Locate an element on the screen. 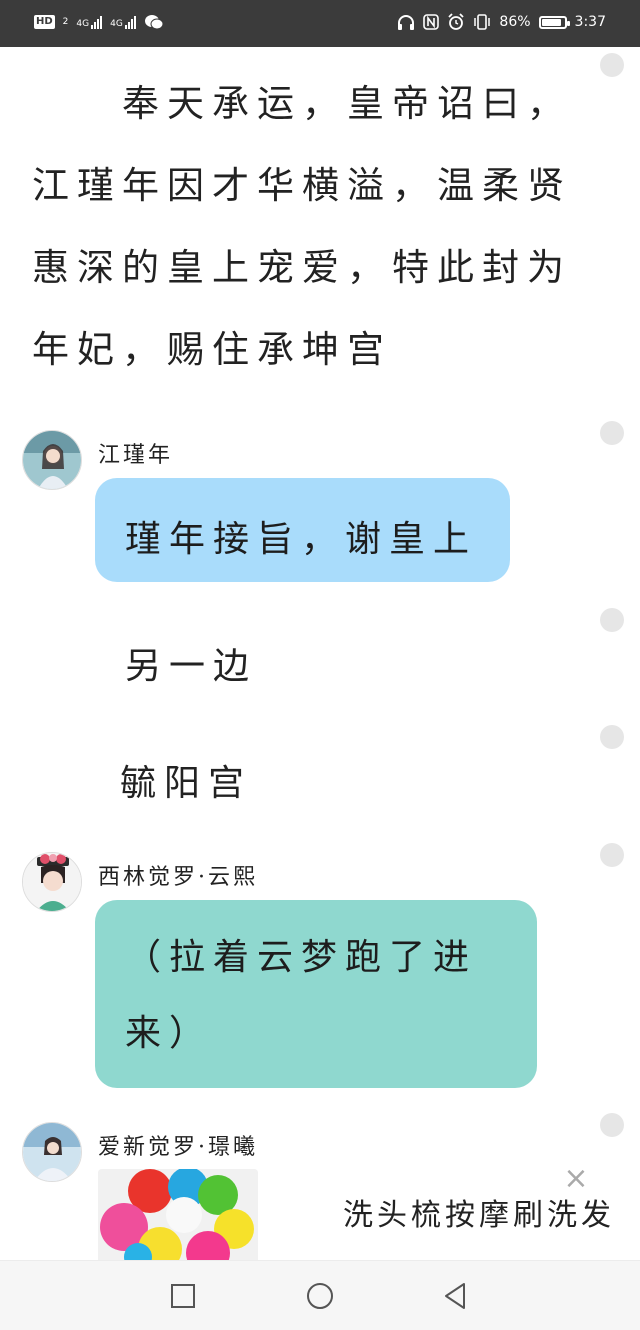 The image size is (640, 1330). scene-text: 毓阳宫 is located at coordinates (186, 783).